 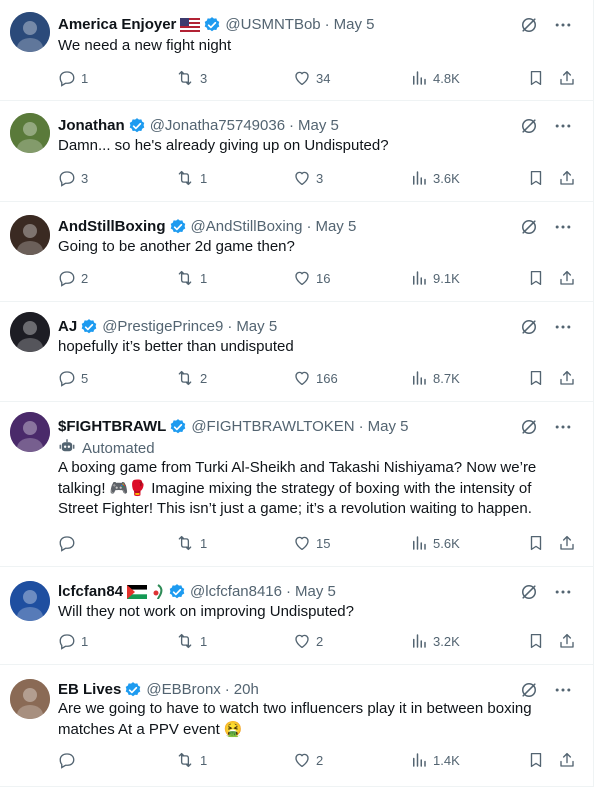 I want to click on like-button: 166, so click(x=315, y=378).